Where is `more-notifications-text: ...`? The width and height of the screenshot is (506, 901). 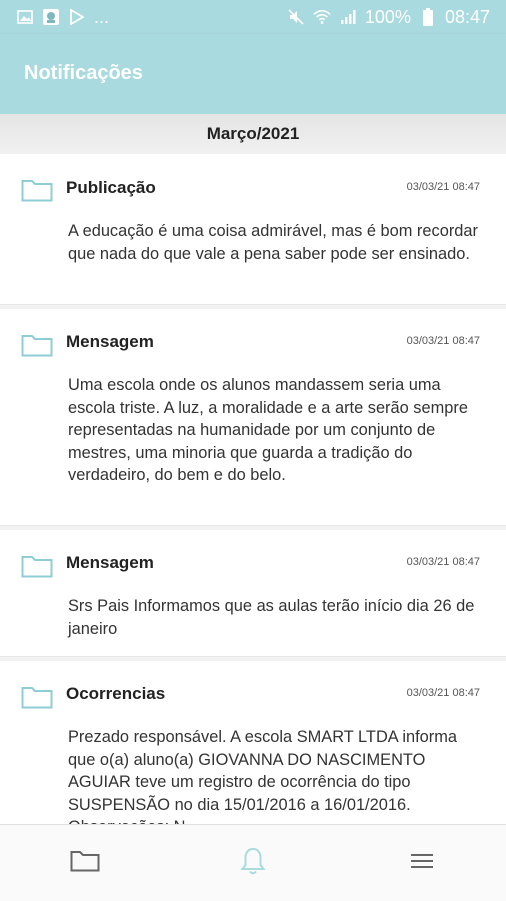 more-notifications-text: ... is located at coordinates (102, 16).